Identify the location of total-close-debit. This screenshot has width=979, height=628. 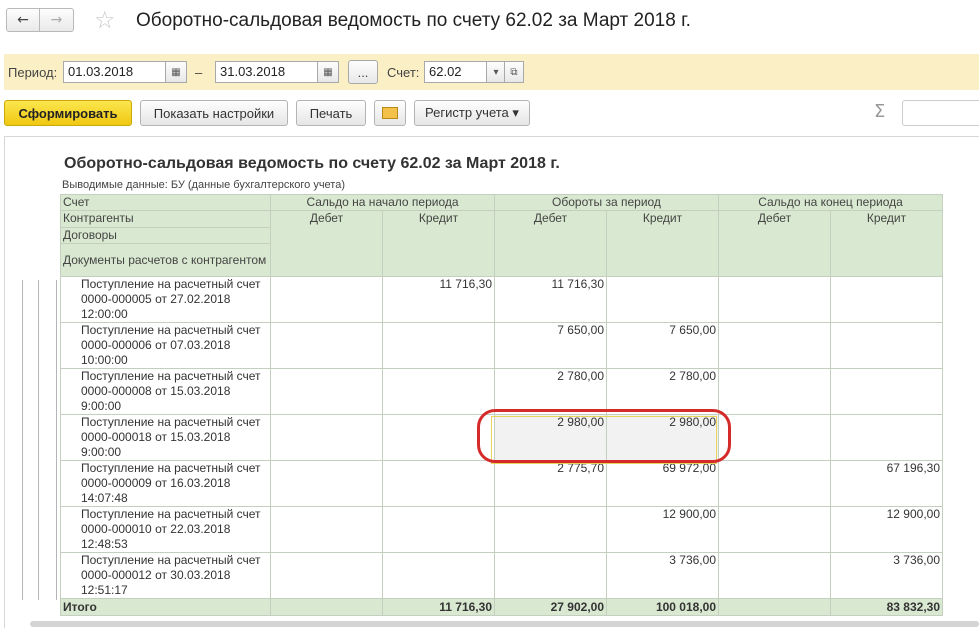
(774, 607).